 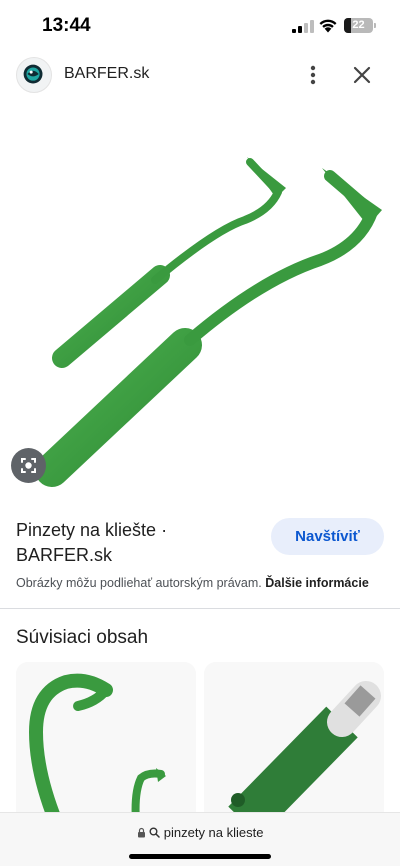 What do you see at coordinates (362, 75) in the screenshot?
I see `close-icon` at bounding box center [362, 75].